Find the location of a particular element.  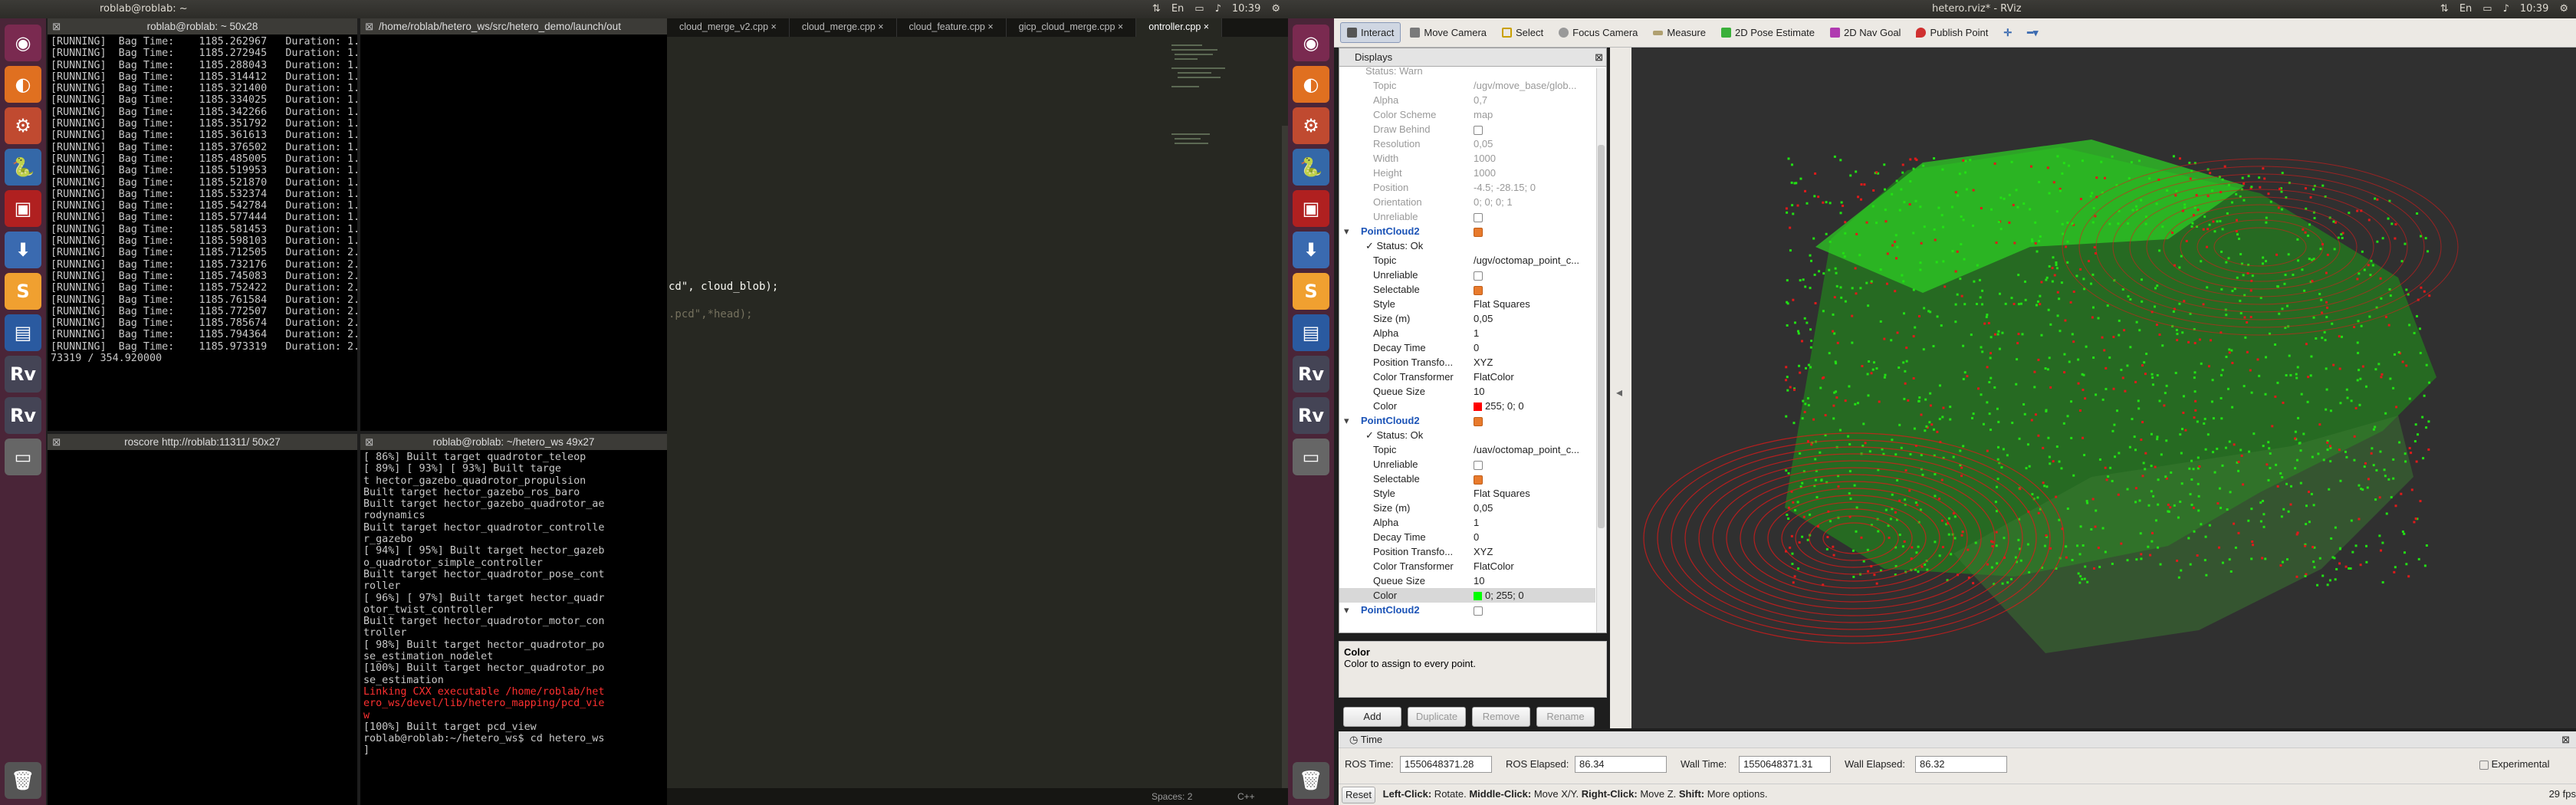

splitter: ◂ is located at coordinates (1620, 388).